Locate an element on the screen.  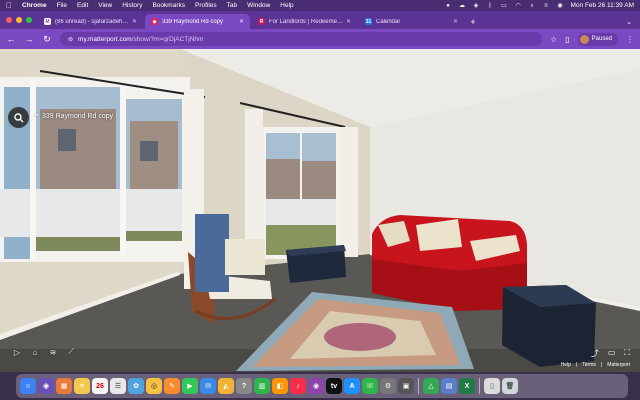
menu-file: File is located at coordinates (62, 5).